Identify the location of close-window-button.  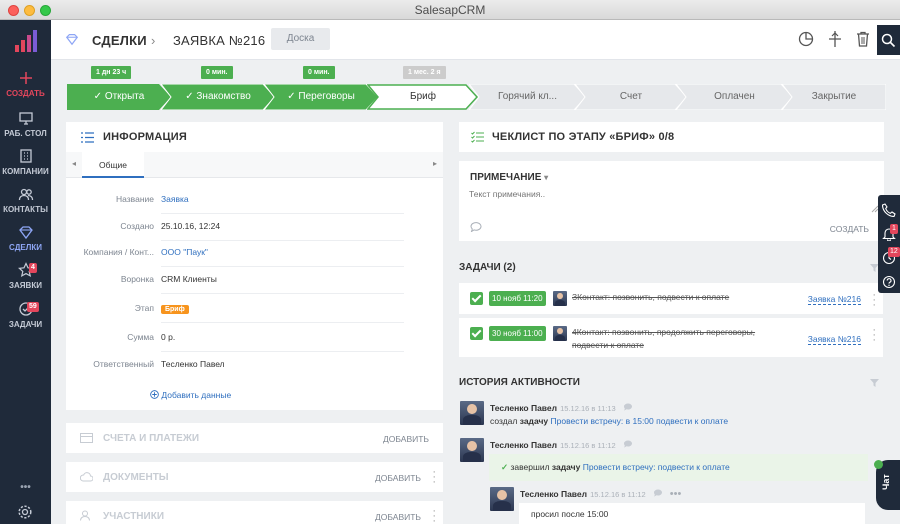
(13, 10).